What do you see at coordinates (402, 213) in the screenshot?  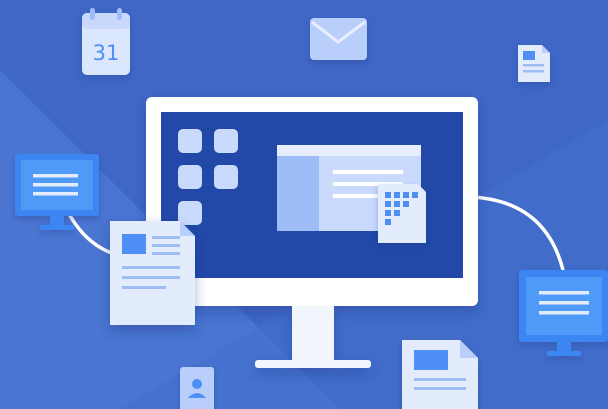 I see `keypad-document-icon` at bounding box center [402, 213].